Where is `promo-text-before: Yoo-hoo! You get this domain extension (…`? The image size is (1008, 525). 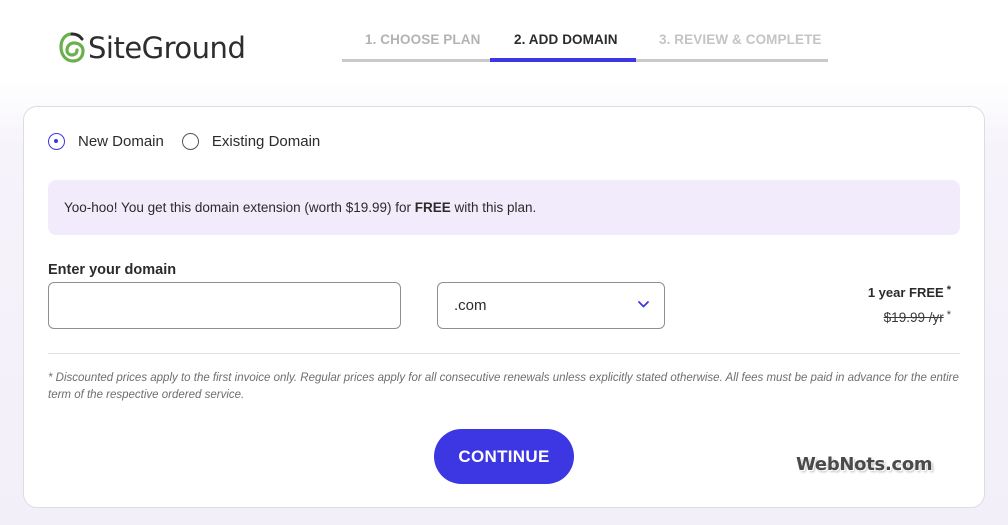
promo-text-before: Yoo-hoo! You get this domain extension (… is located at coordinates (239, 207).